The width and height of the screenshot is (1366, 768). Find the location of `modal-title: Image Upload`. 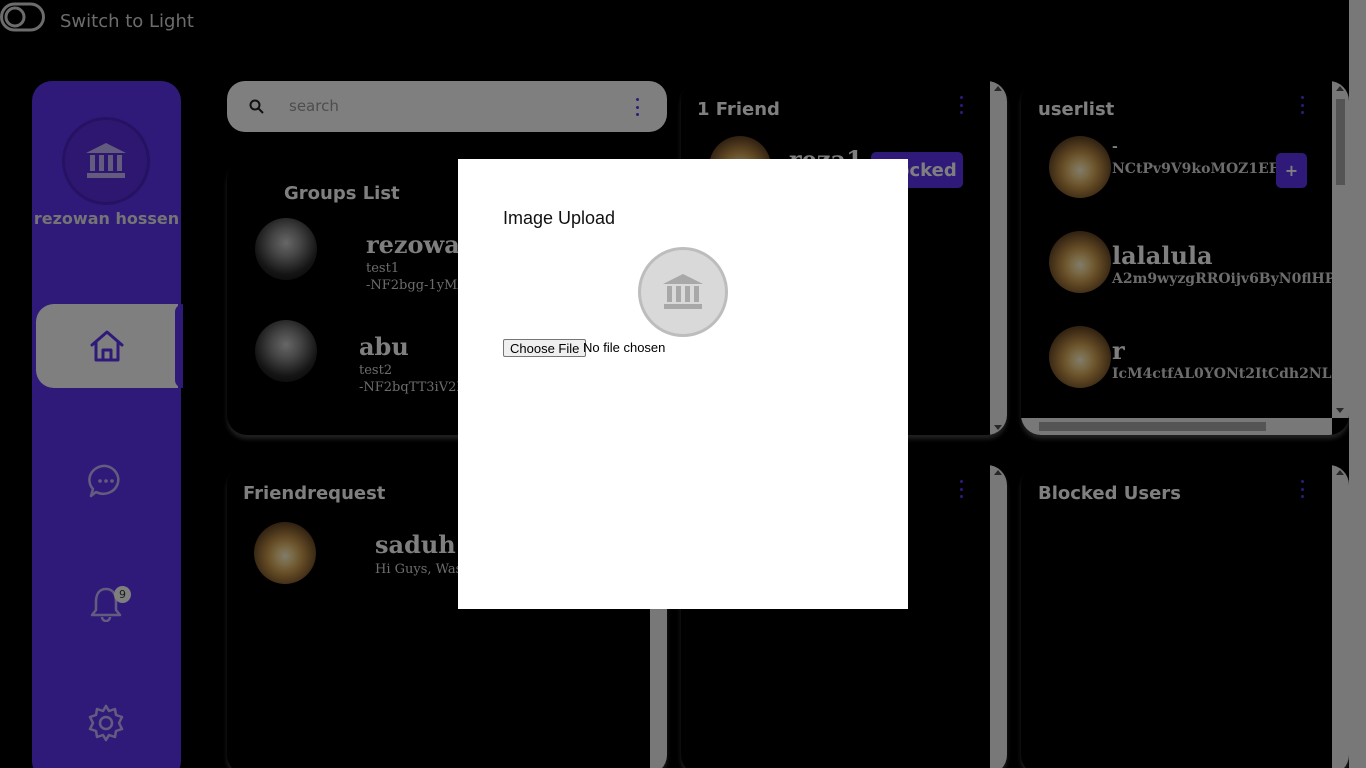

modal-title: Image Upload is located at coordinates (559, 218).